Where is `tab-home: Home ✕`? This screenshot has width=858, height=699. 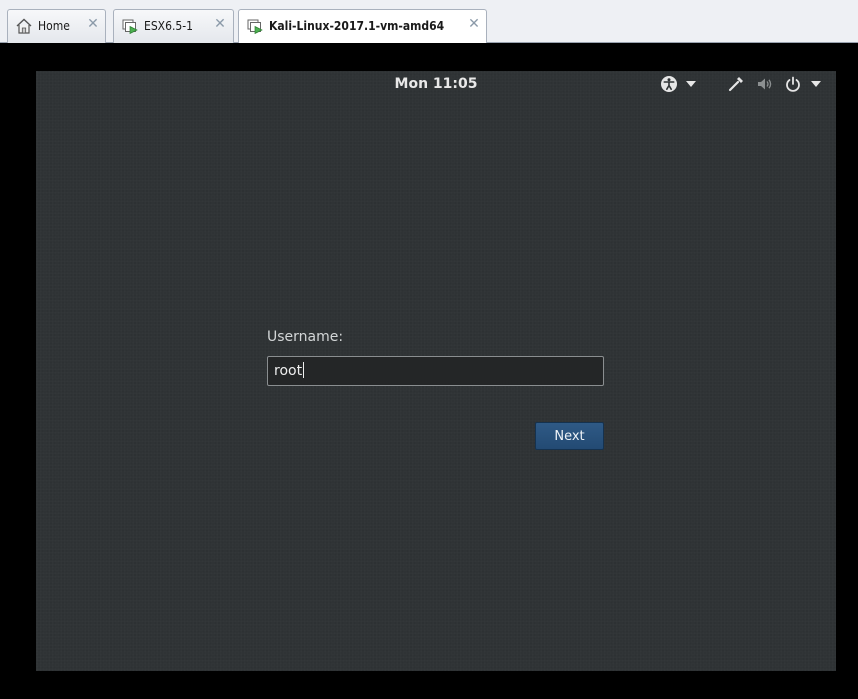
tab-home: Home ✕ is located at coordinates (56, 26).